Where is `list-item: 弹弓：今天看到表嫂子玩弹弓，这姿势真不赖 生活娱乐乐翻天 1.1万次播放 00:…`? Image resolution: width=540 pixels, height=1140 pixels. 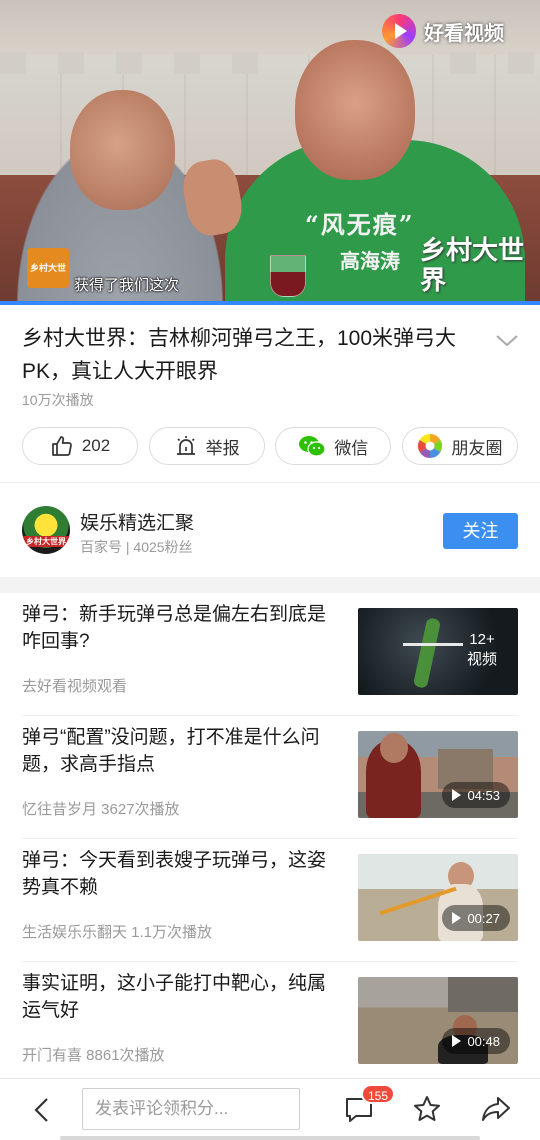 list-item: 弹弓：今天看到表嫂子玩弹弓，这姿势真不赖 生活娱乐乐翻天 1.1万次播放 00:… is located at coordinates (270, 900).